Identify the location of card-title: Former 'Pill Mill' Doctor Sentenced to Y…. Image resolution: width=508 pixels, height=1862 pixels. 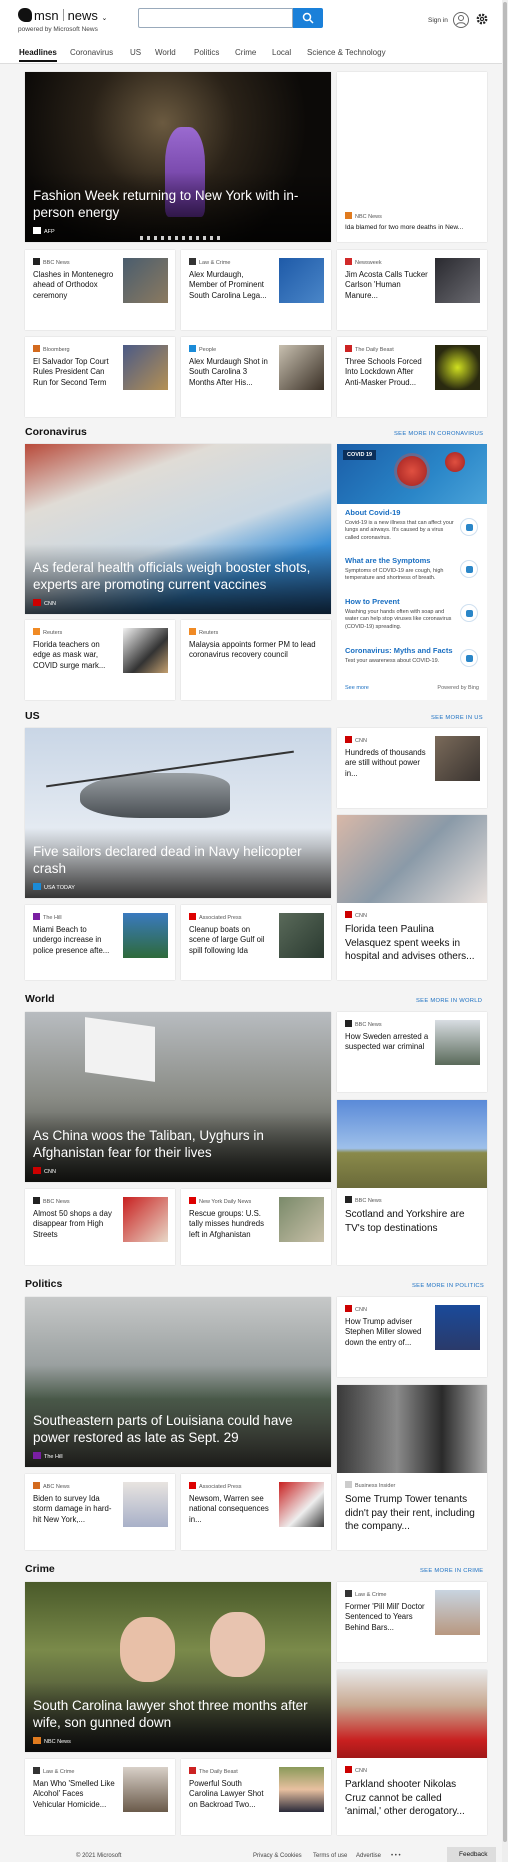
(387, 1617).